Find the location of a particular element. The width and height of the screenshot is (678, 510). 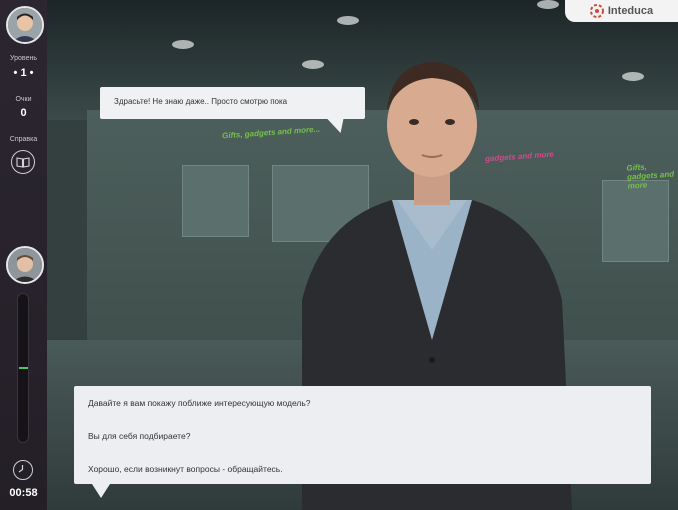

clock-icon is located at coordinates (23, 470).